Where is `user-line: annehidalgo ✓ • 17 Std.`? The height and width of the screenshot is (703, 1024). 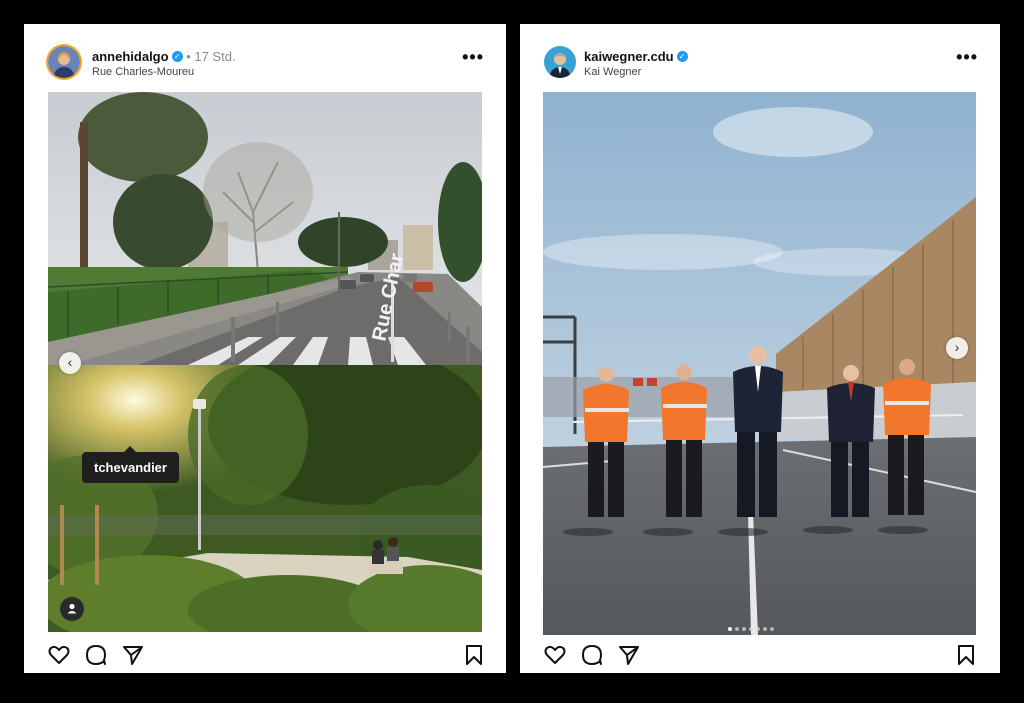 user-line: annehidalgo ✓ • 17 Std. is located at coordinates (164, 56).